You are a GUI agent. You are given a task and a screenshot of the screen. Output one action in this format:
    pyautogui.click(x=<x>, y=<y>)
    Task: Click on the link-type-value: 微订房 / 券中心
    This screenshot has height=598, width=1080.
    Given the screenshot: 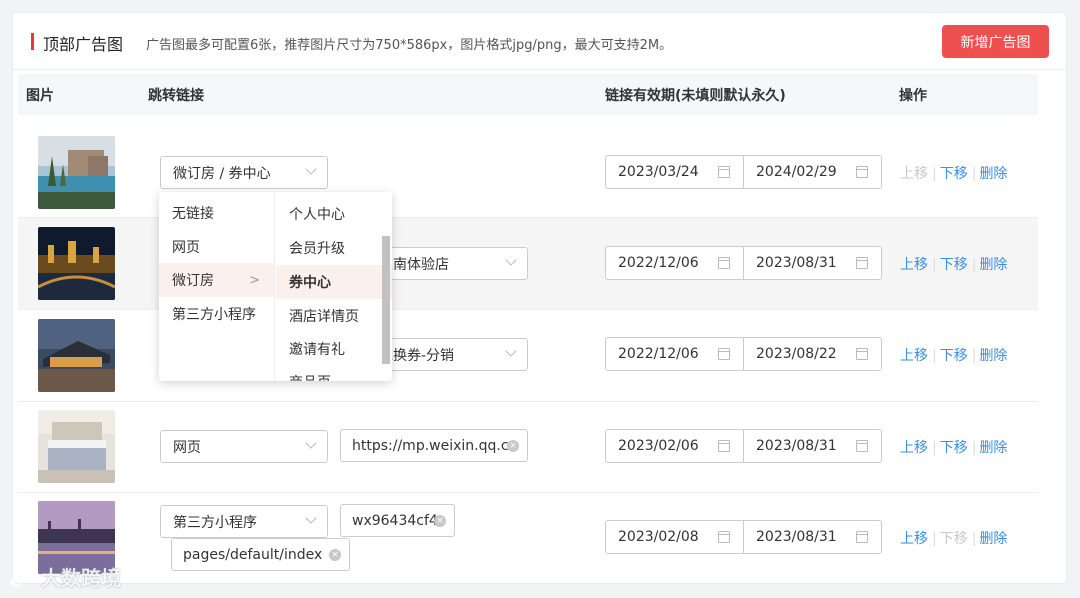 What is the action you would take?
    pyautogui.click(x=222, y=173)
    